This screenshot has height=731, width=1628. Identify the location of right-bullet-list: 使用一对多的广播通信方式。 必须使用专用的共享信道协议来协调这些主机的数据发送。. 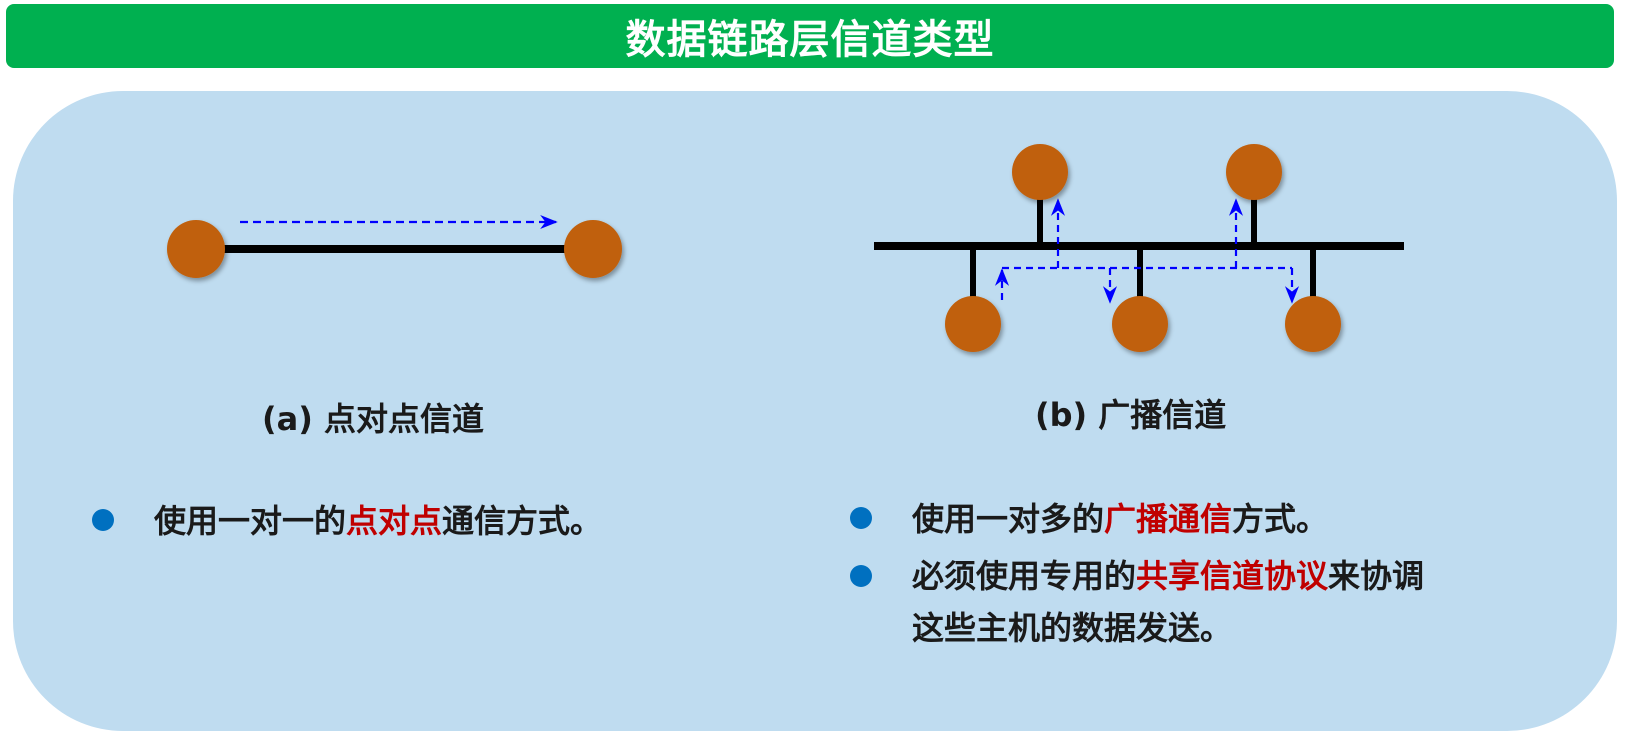
(1151, 573).